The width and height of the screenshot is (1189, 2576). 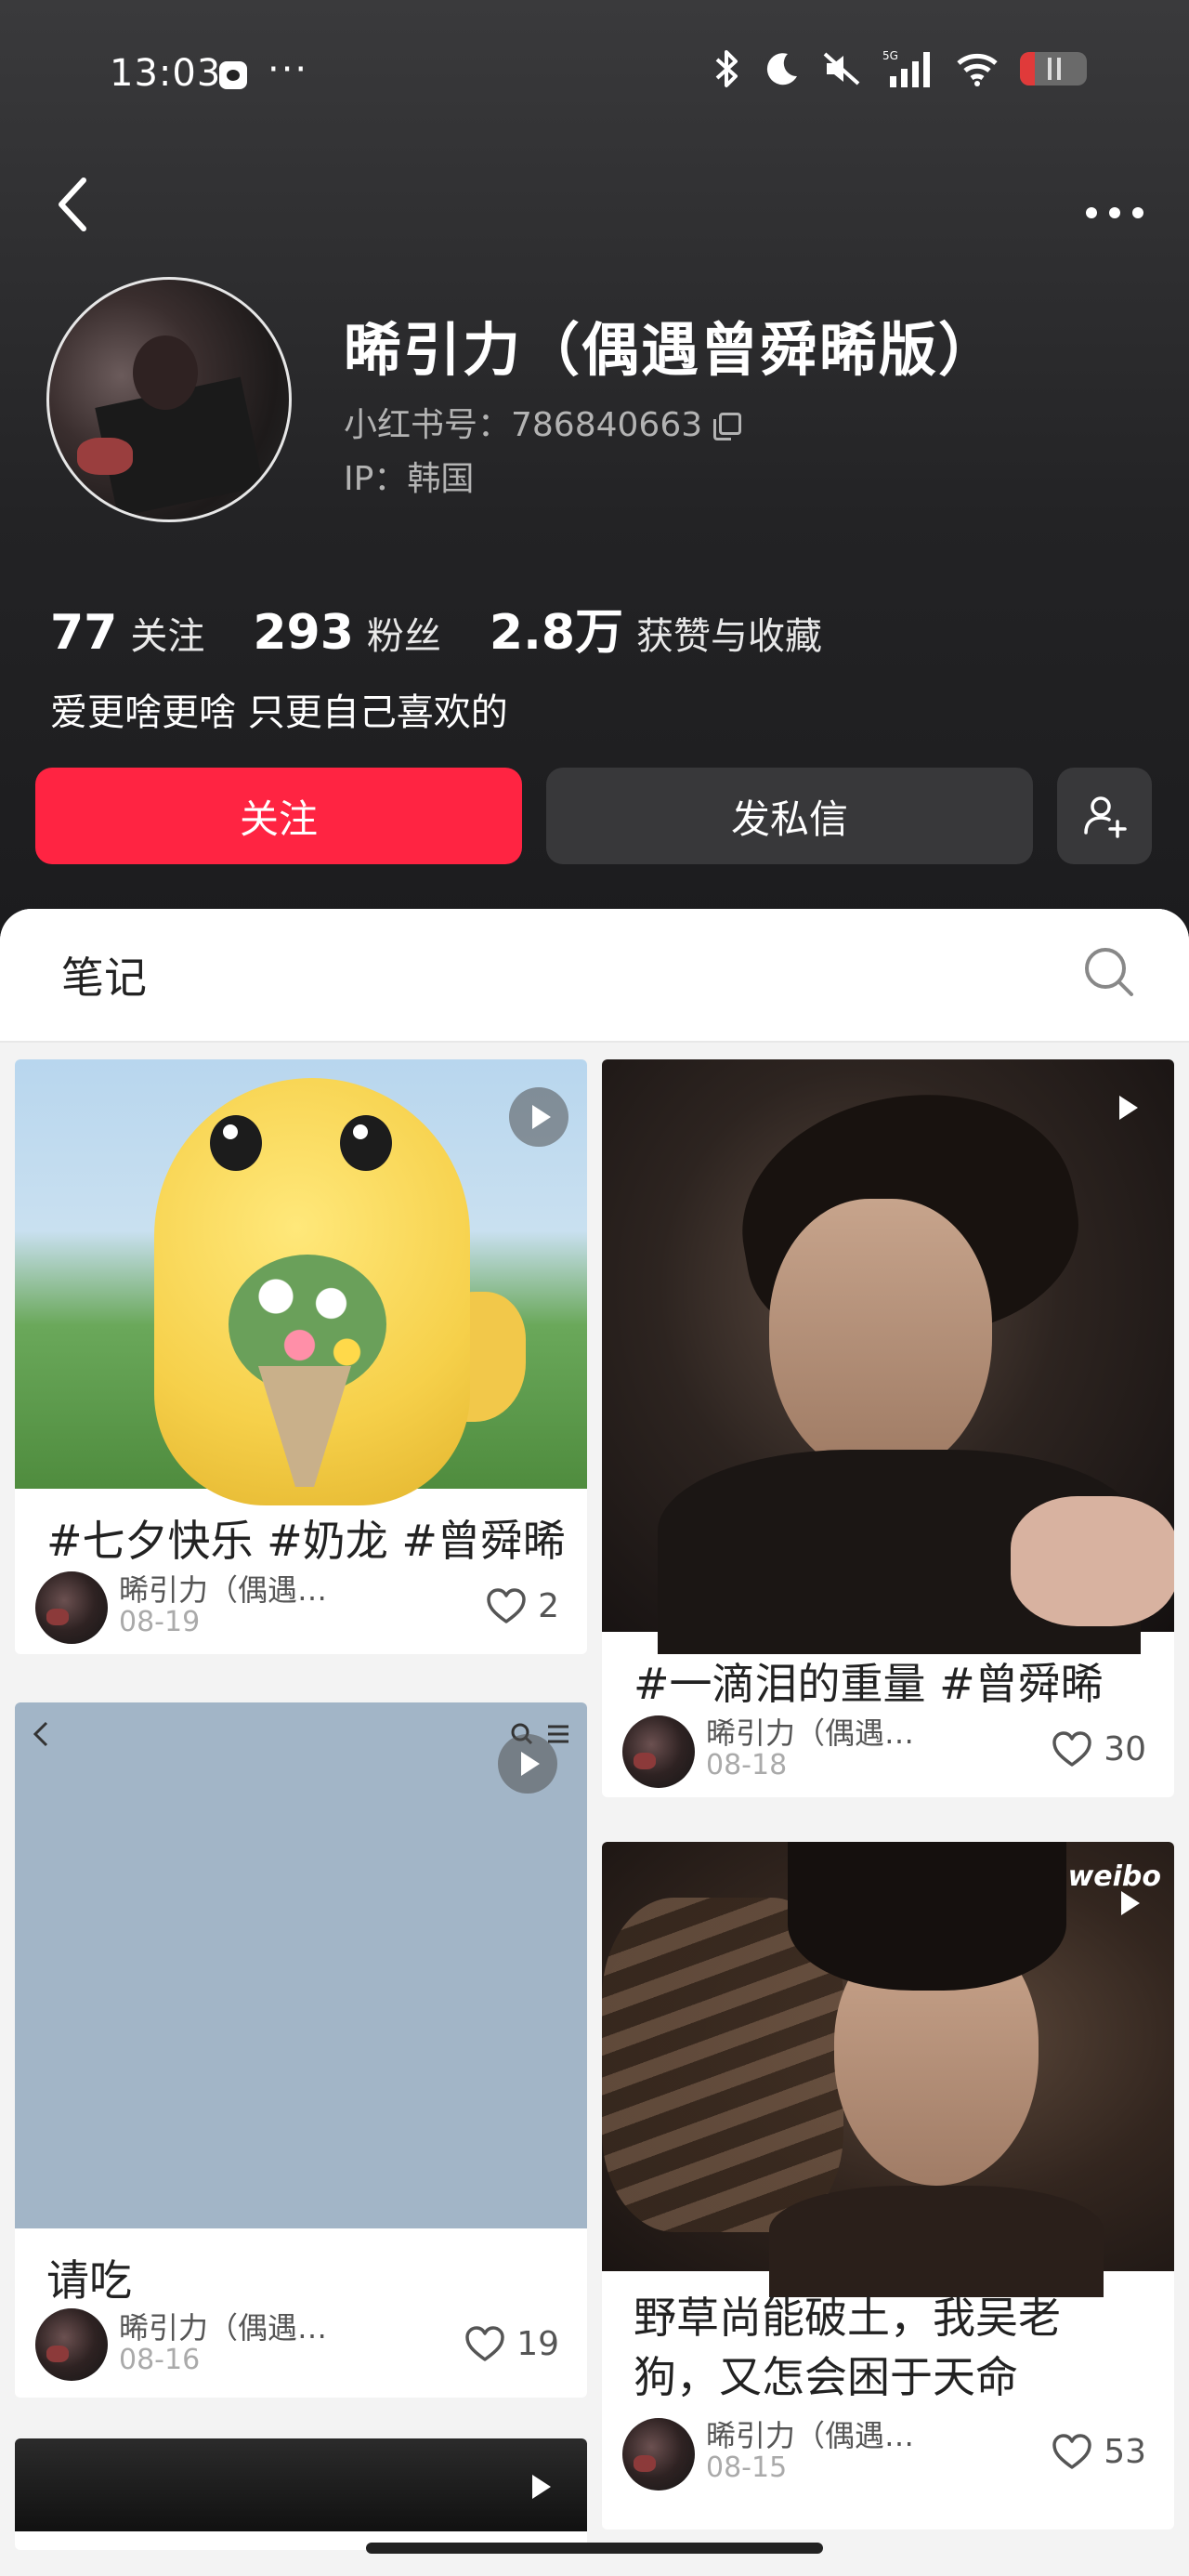 What do you see at coordinates (127, 633) in the screenshot?
I see `stat-following: 77 关注` at bounding box center [127, 633].